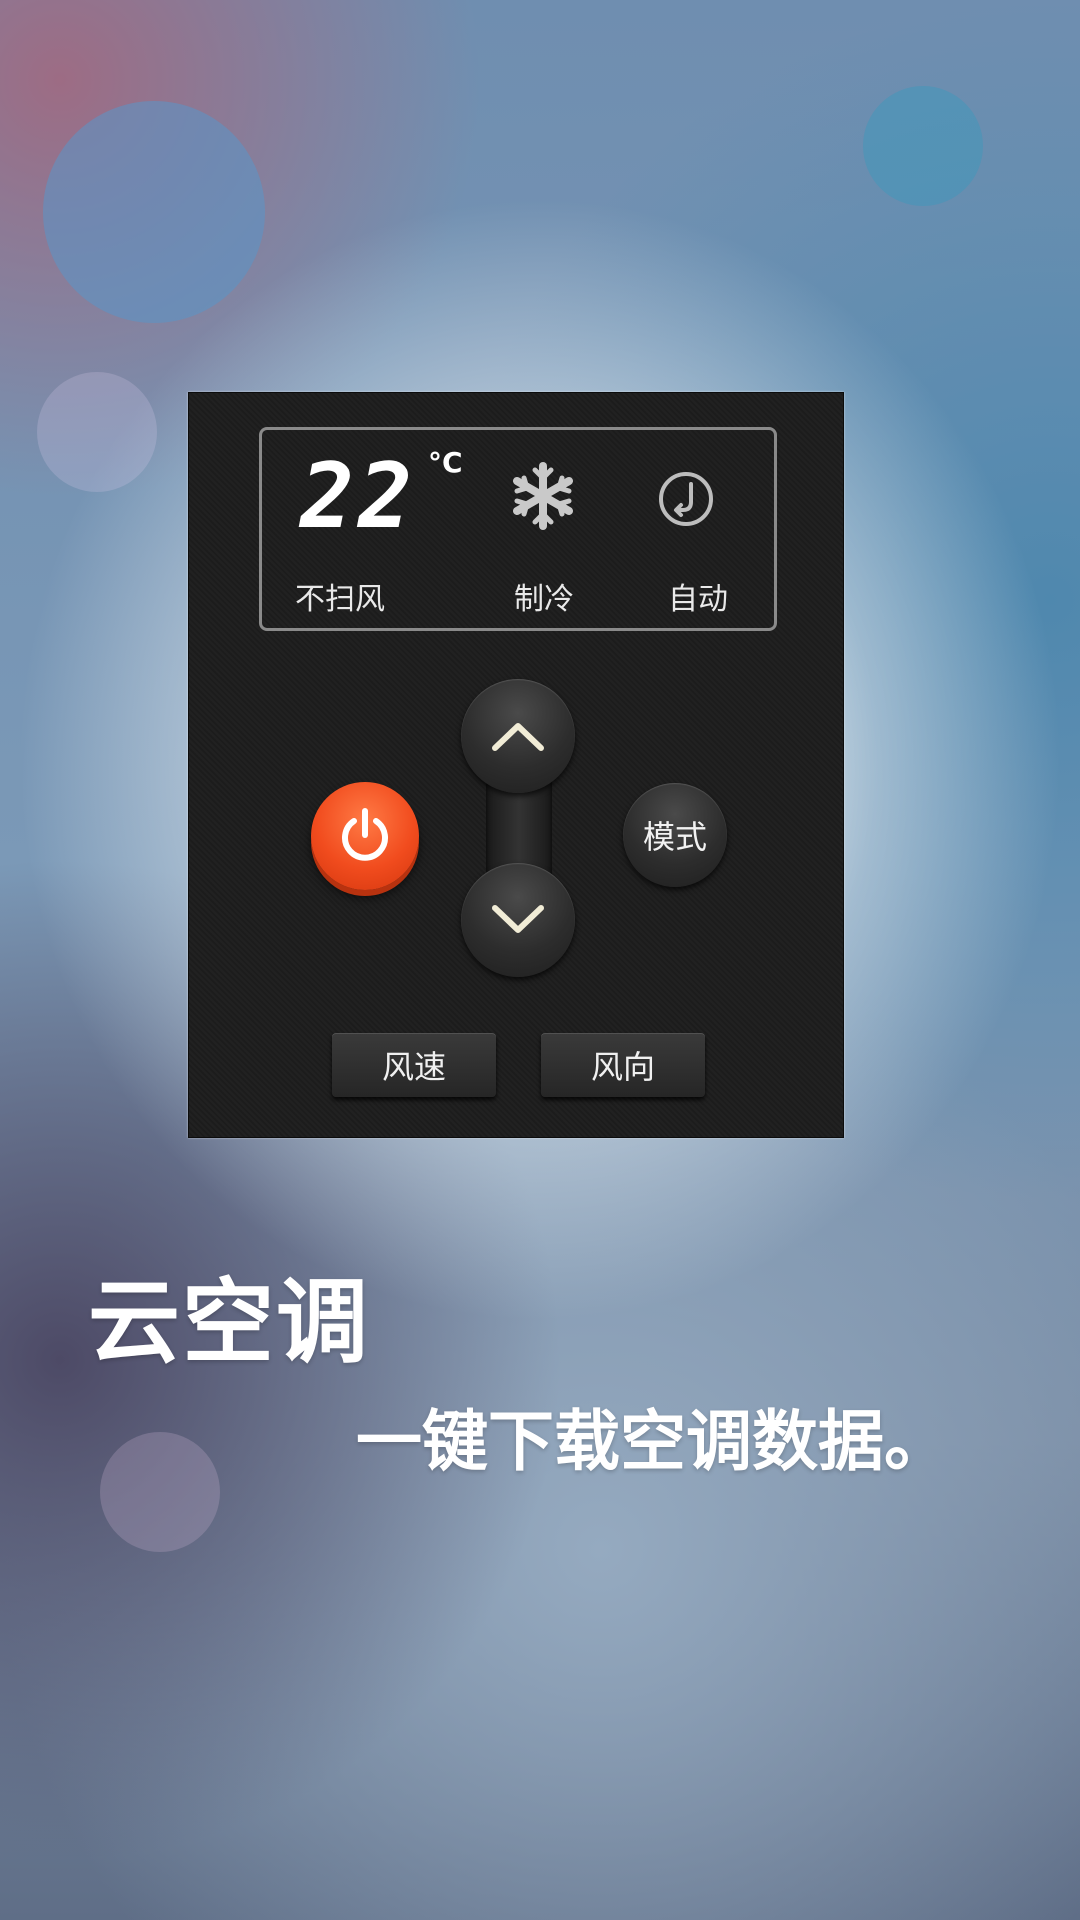  What do you see at coordinates (675, 835) in the screenshot?
I see `mode-button: 模式` at bounding box center [675, 835].